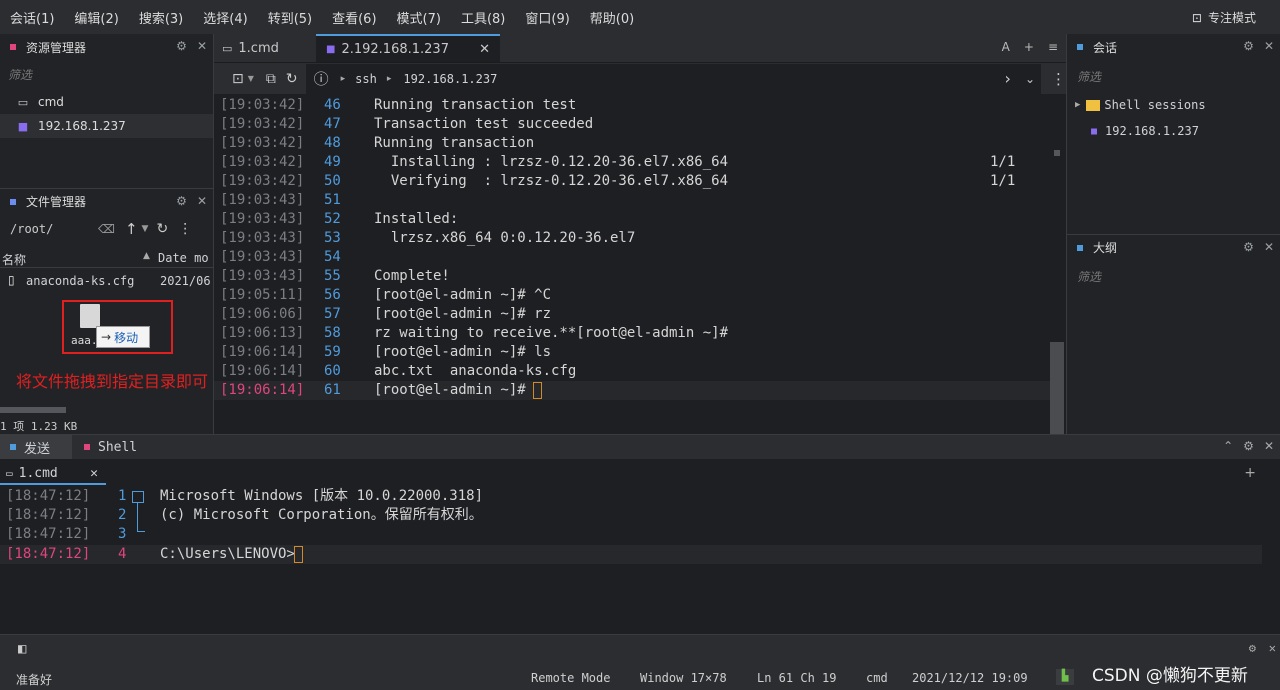 The image size is (1280, 690). I want to click on line-text: Microsoft Windows [版本 10.0.22000.318], so click(322, 496).